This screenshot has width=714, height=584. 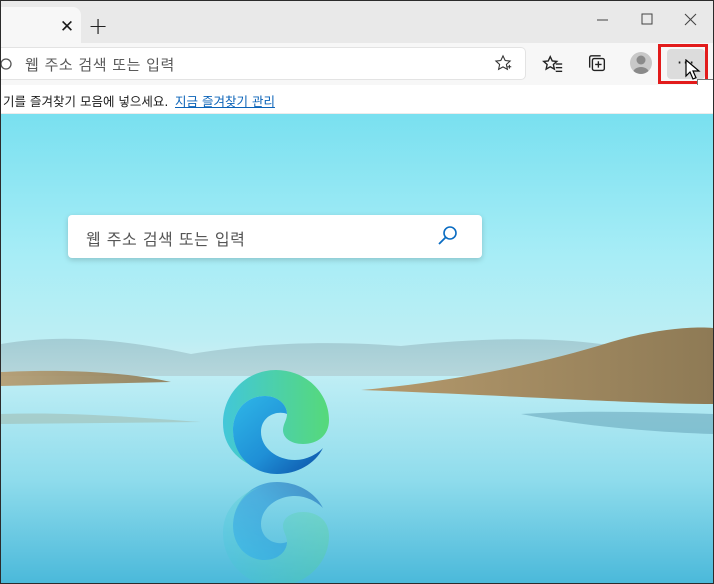 What do you see at coordinates (275, 236) in the screenshot?
I see `new-tab-search-box: 웹 주소 검색 또는 입력` at bounding box center [275, 236].